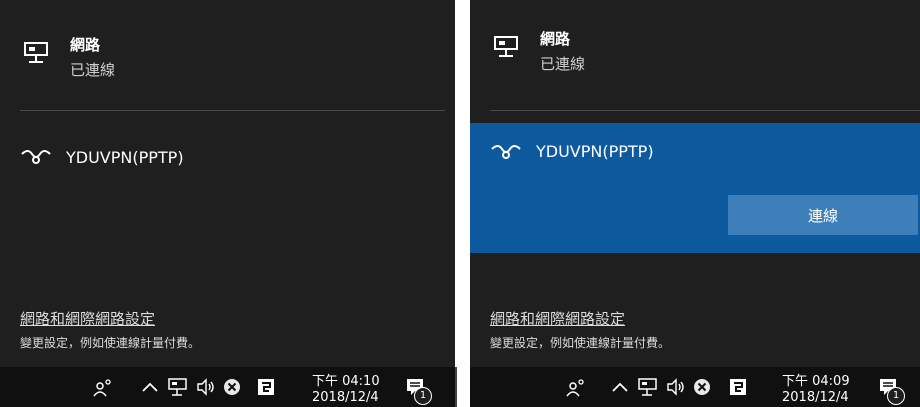  I want to click on connect-button: 連線, so click(823, 215).